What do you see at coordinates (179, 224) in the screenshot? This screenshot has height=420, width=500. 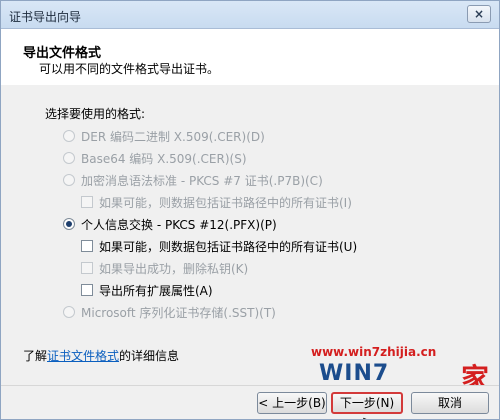 I see `option-pkcs12-label: 个人信息交换 - PKCS #12(.PFX)(P)` at bounding box center [179, 224].